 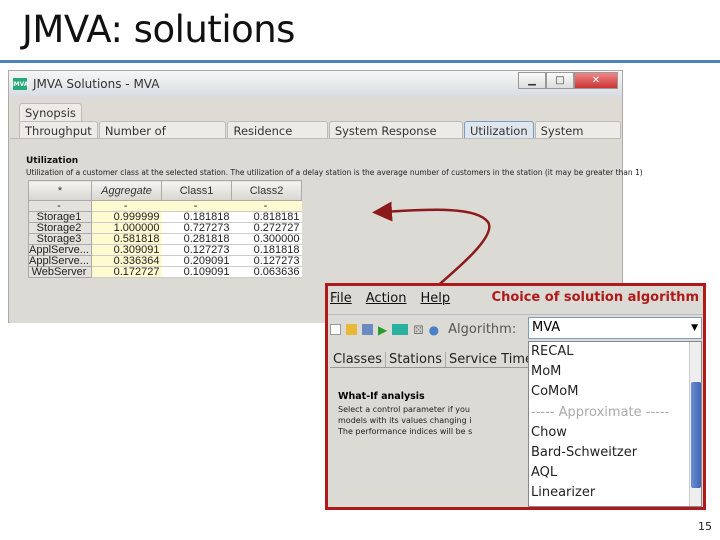 I want to click on chevron-down-icon: ▼, so click(x=694, y=328).